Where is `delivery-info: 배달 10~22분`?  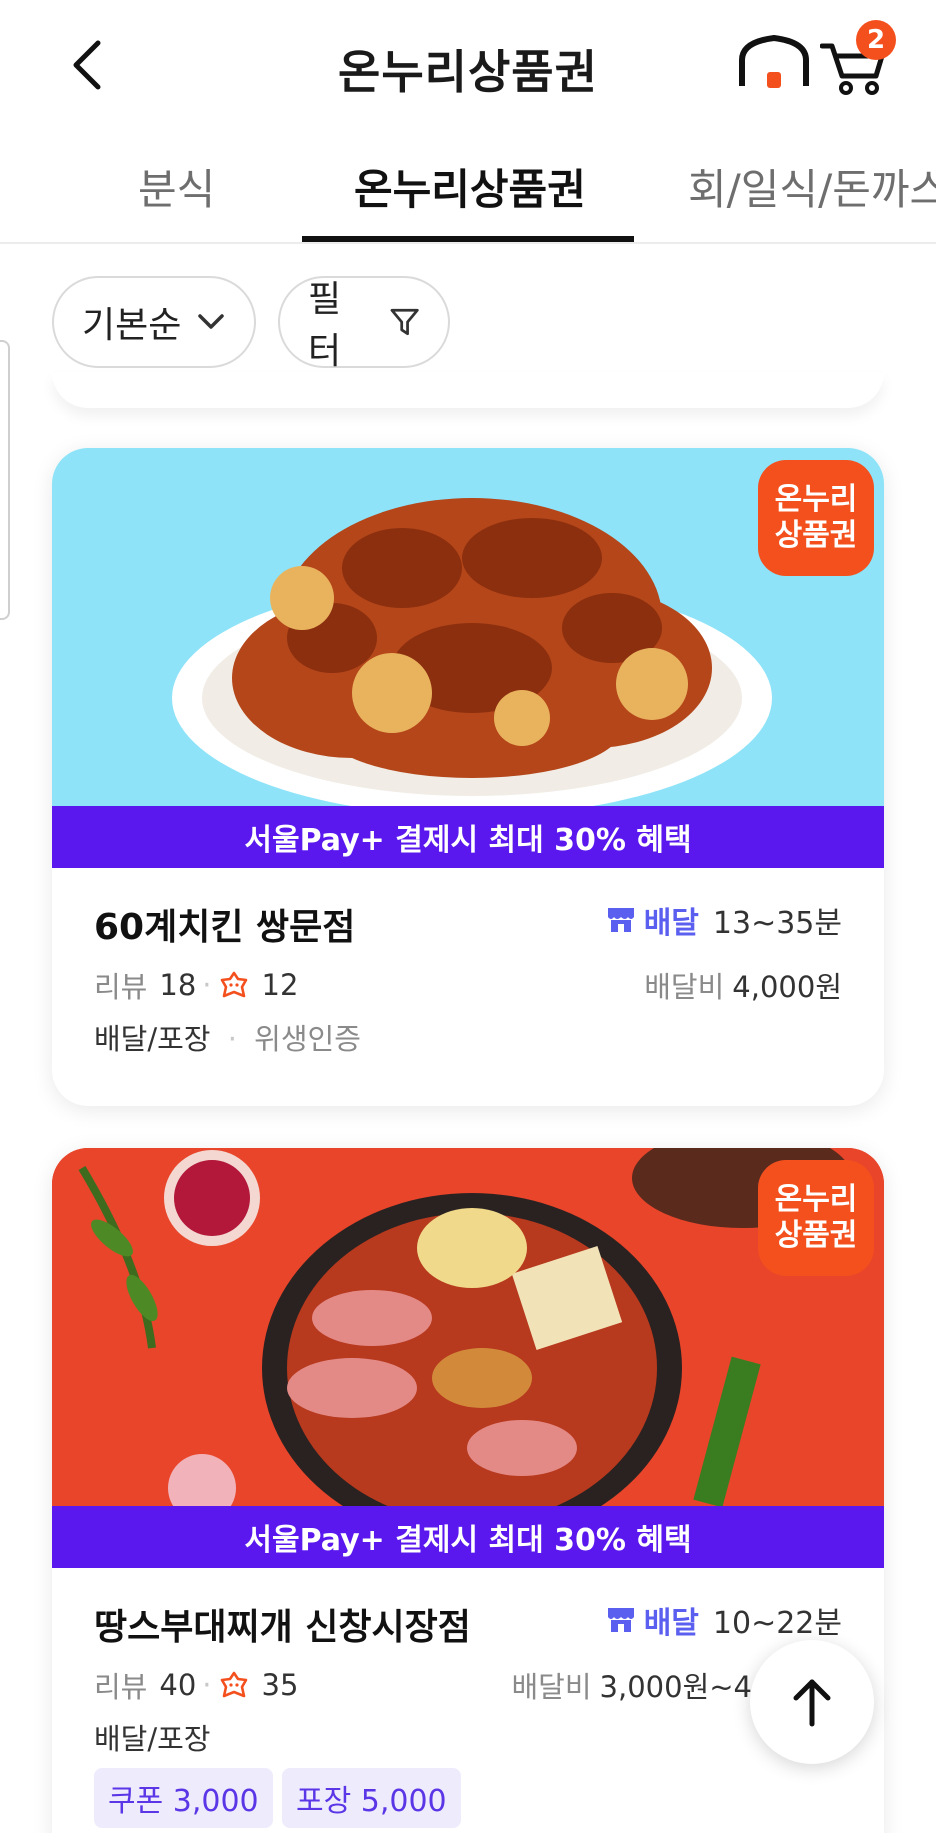 delivery-info: 배달 10~22분 is located at coordinates (724, 1620).